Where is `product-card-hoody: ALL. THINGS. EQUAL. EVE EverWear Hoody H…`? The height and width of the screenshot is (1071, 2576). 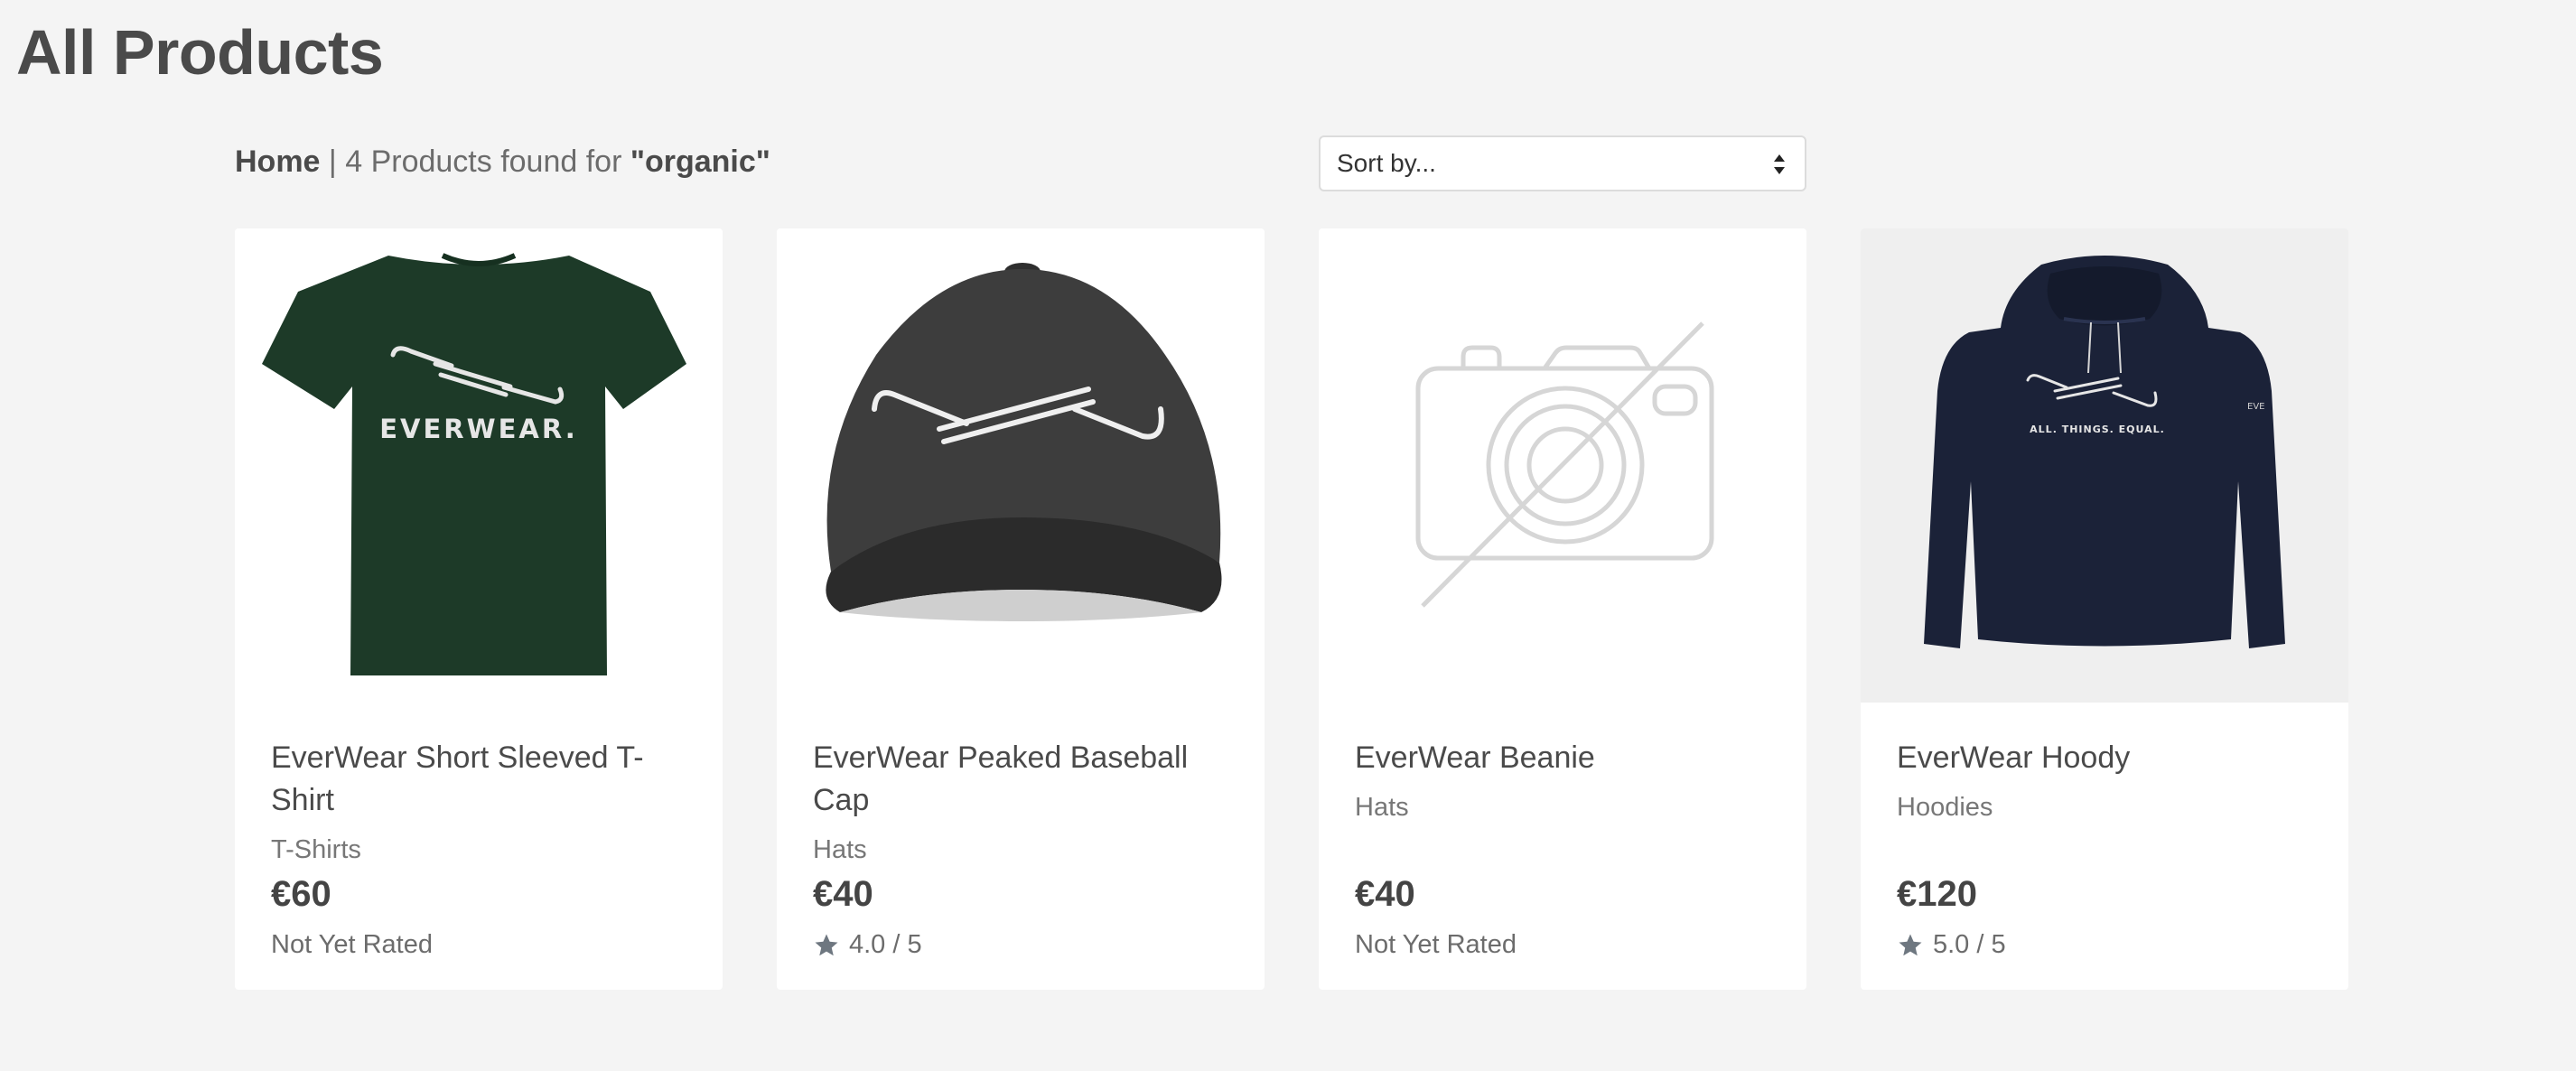 product-card-hoody: ALL. THINGS. EQUAL. EVE EverWear Hoody H… is located at coordinates (2104, 609).